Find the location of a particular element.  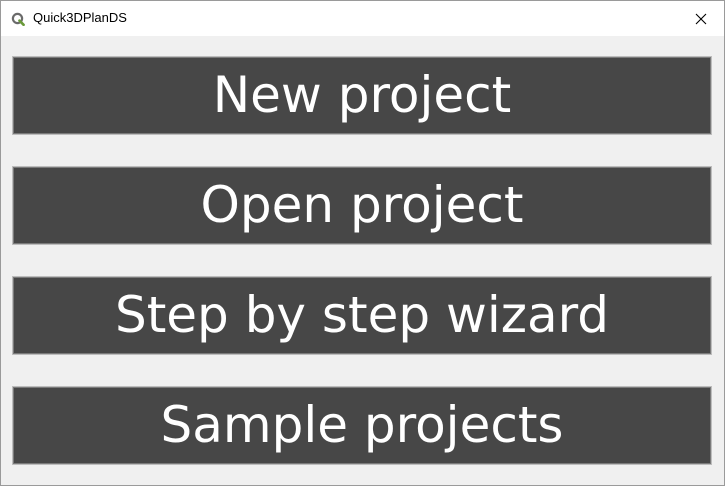

close-button is located at coordinates (701, 18).